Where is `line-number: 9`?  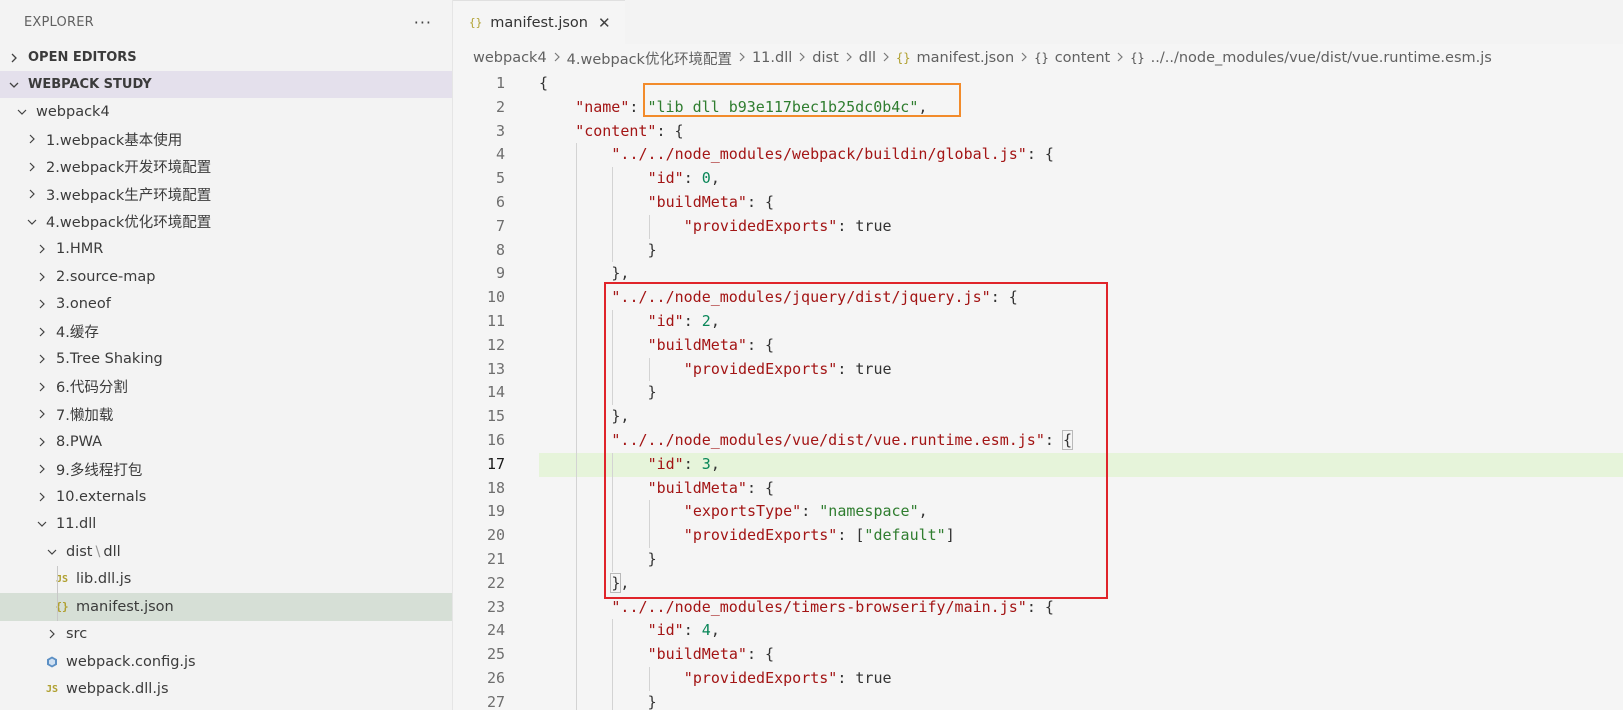 line-number: 9 is located at coordinates (500, 273).